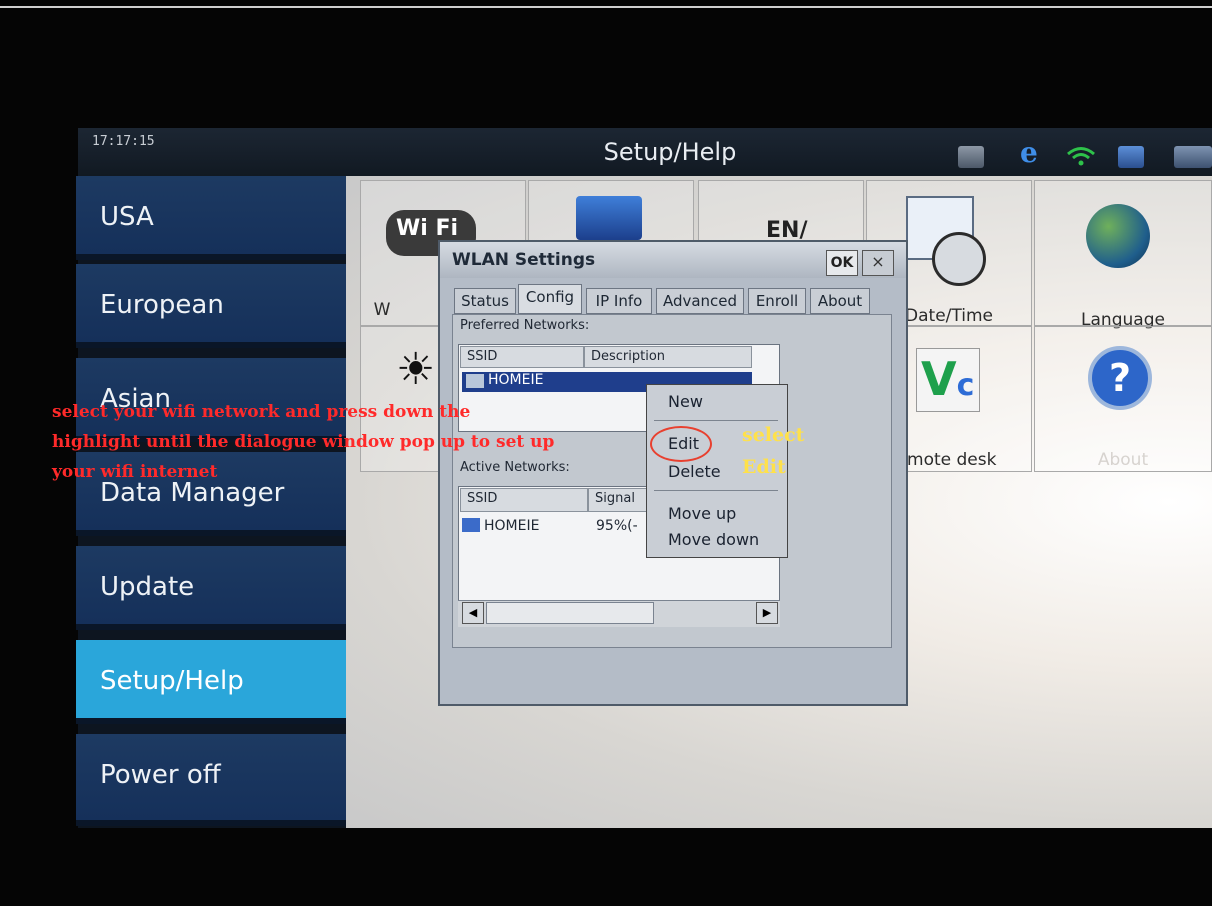 The width and height of the screenshot is (1212, 906). Describe the element at coordinates (1123, 460) in the screenshot. I see `tile-about-label: About` at that location.